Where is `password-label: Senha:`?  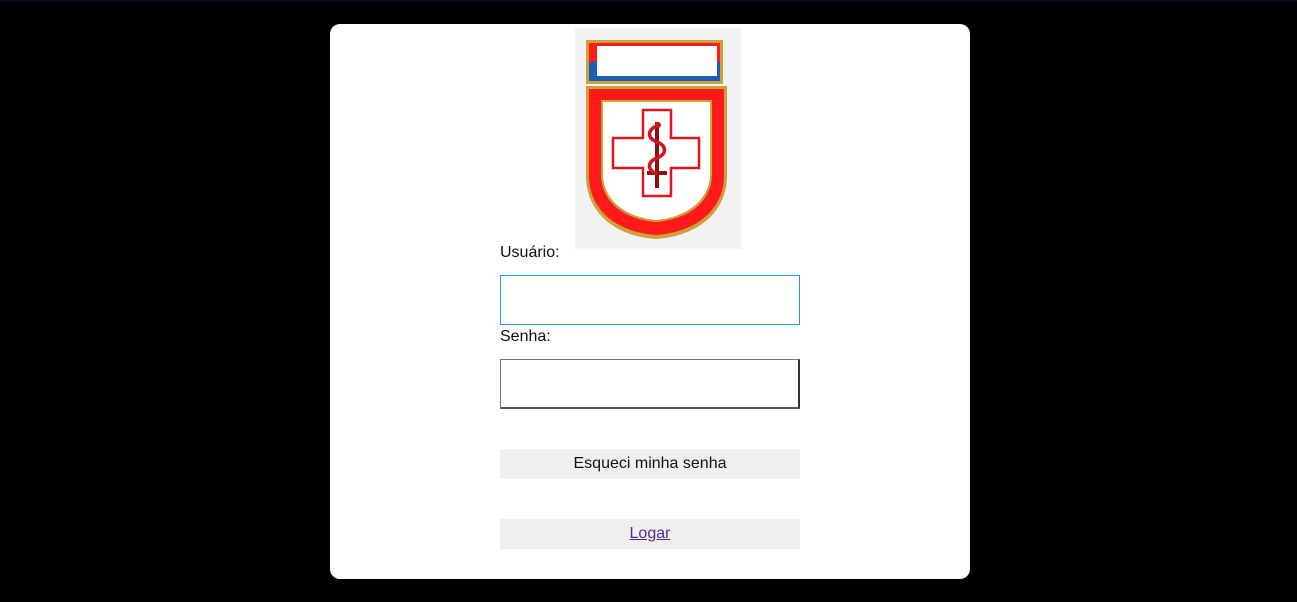
password-label: Senha: is located at coordinates (525, 336).